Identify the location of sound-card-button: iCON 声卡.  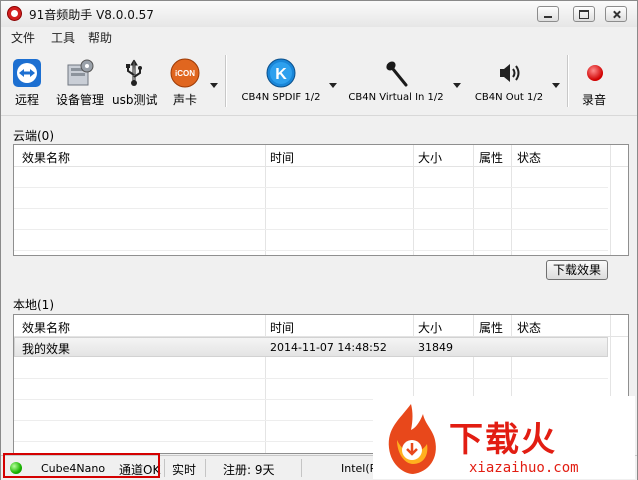
(185, 82).